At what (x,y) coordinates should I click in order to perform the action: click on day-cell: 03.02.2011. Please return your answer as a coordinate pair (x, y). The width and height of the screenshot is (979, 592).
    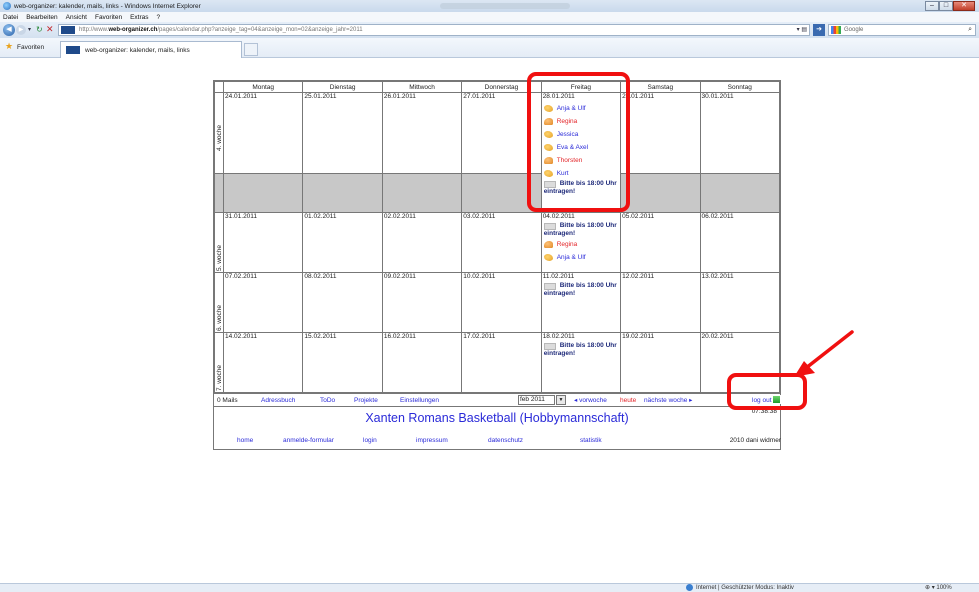
    Looking at the image, I should click on (501, 242).